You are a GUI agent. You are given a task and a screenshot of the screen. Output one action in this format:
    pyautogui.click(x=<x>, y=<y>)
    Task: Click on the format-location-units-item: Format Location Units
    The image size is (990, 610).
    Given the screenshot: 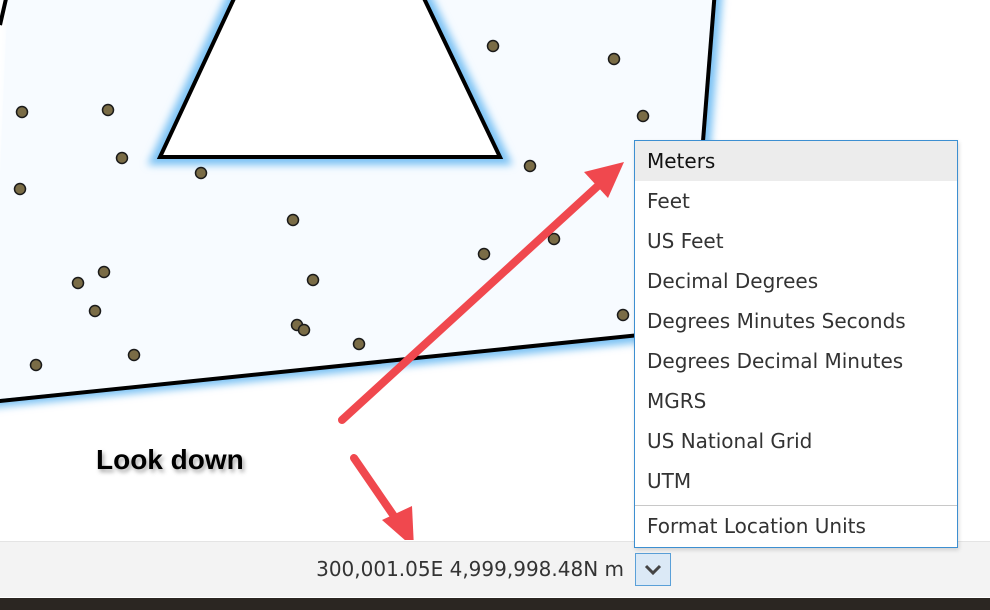 What is the action you would take?
    pyautogui.click(x=796, y=526)
    